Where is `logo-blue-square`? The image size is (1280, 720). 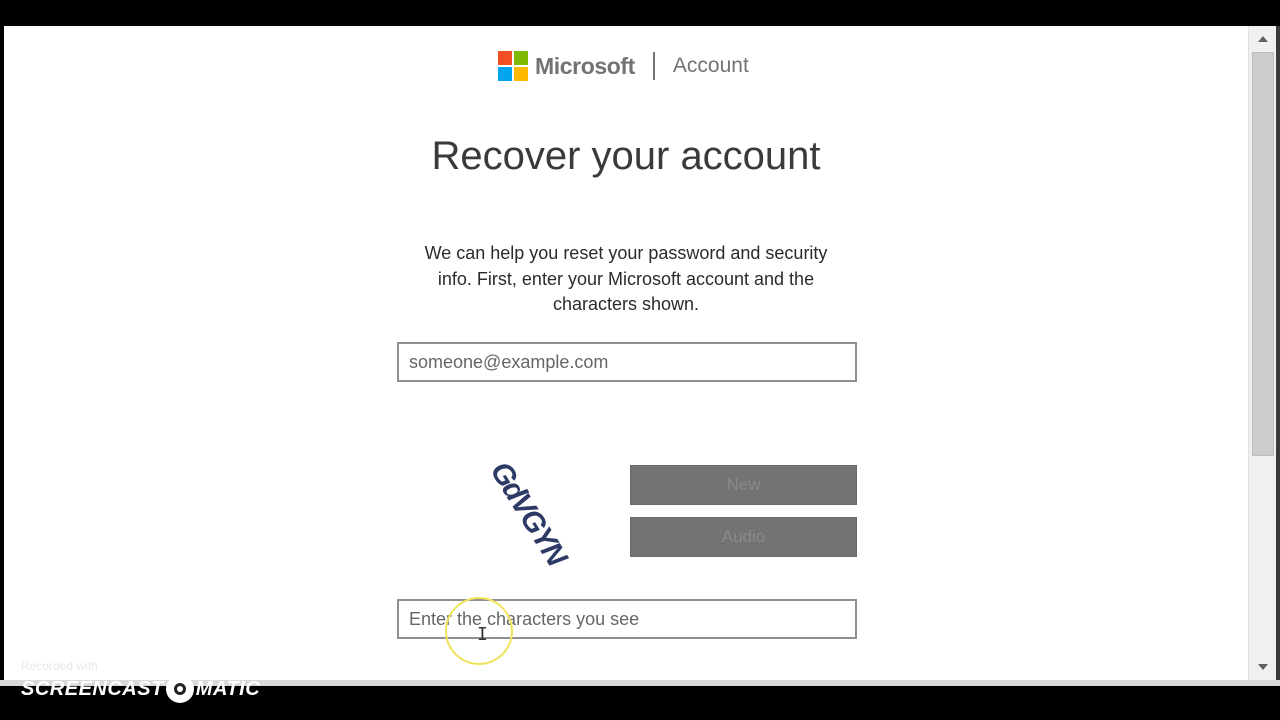 logo-blue-square is located at coordinates (505, 74).